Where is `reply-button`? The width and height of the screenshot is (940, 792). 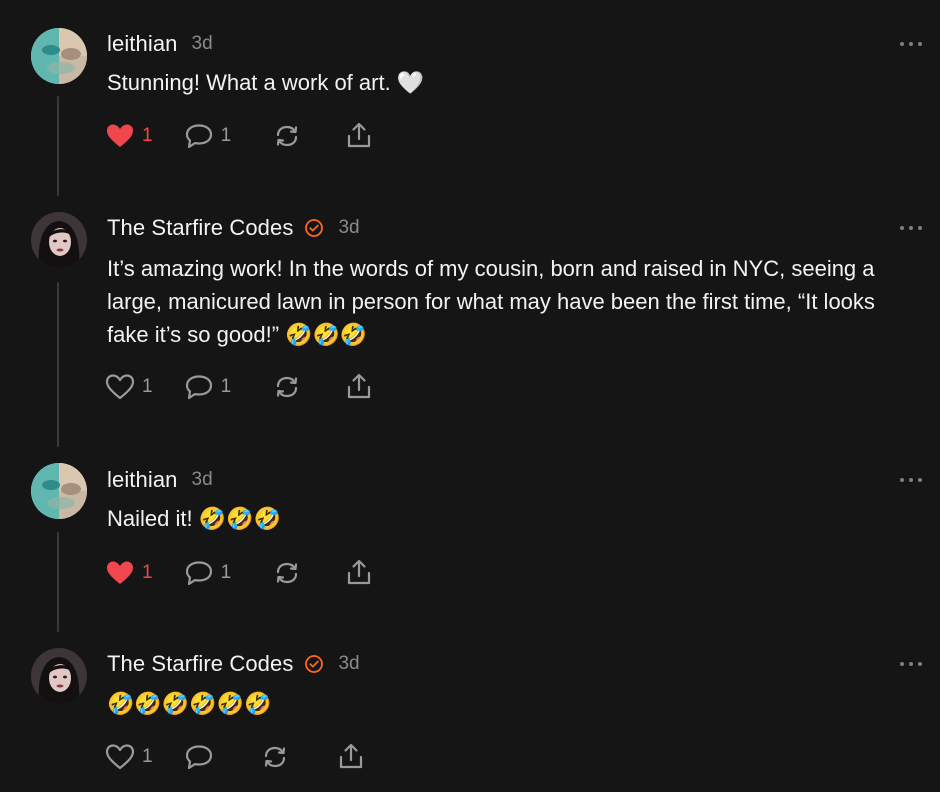
reply-button is located at coordinates (199, 757).